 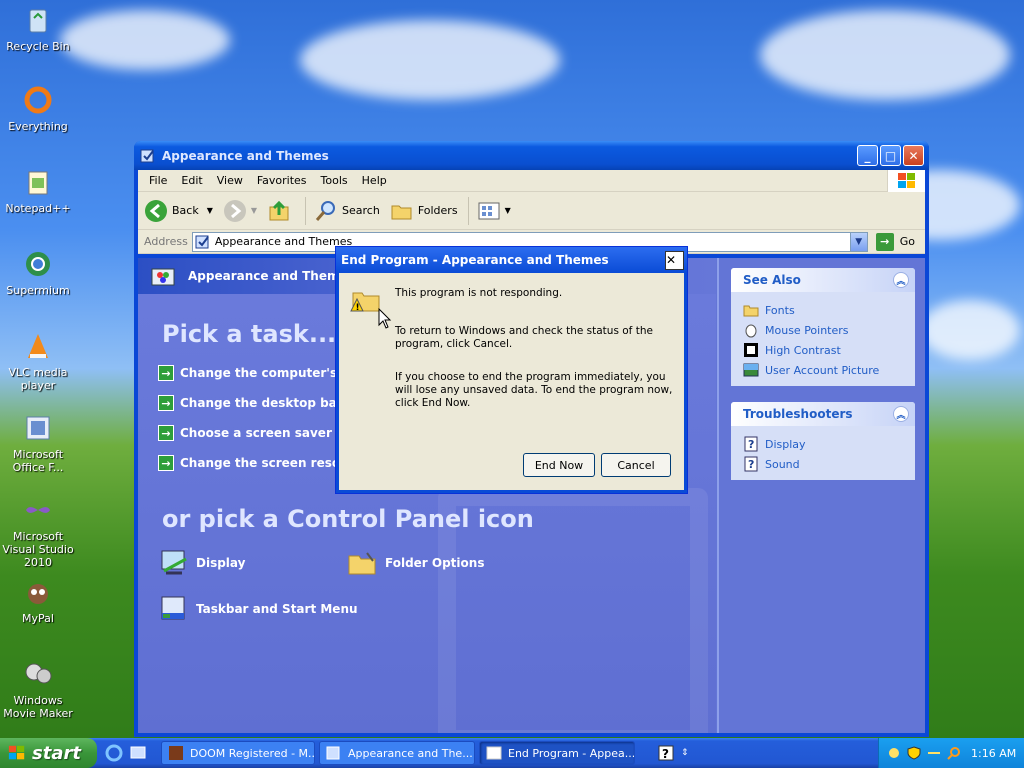 I want to click on mouse-cursor-icon, so click(x=385, y=318).